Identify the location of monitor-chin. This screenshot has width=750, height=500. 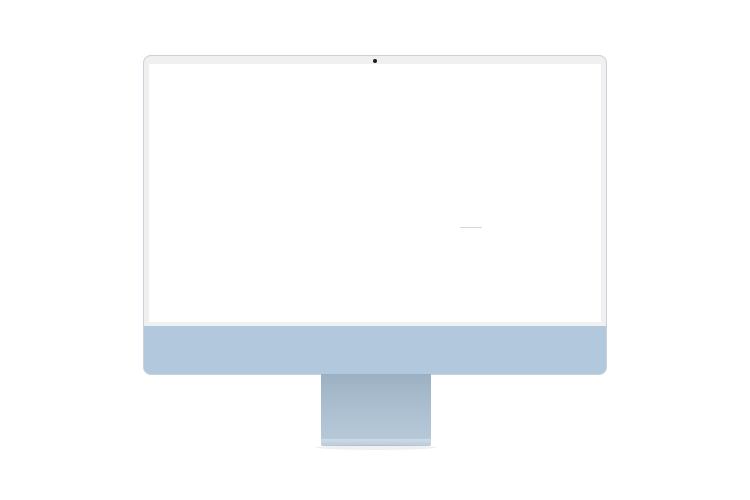
(375, 350).